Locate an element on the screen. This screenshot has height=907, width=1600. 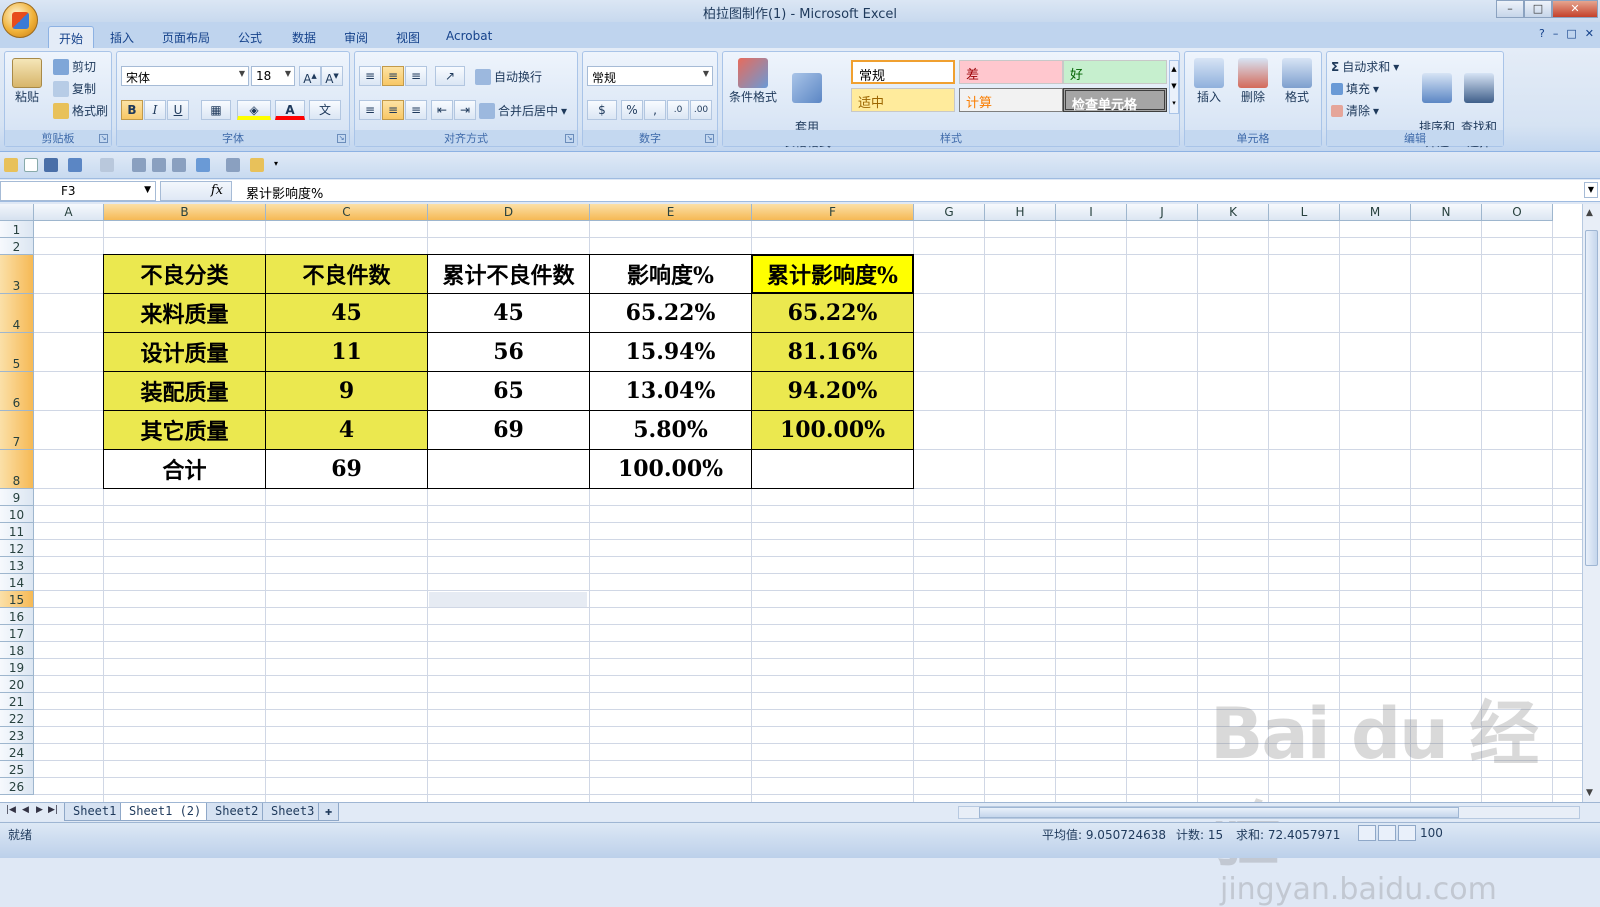
zoom-level: 100 is located at coordinates (1431, 833).